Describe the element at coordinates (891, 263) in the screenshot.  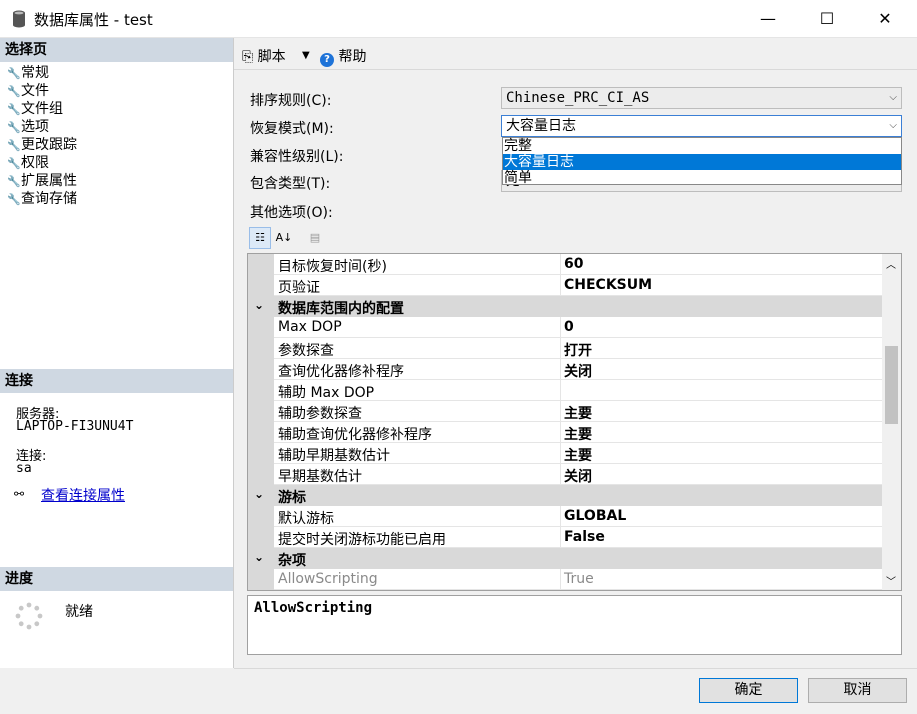
I see `scroll-up-icon: ︿` at that location.